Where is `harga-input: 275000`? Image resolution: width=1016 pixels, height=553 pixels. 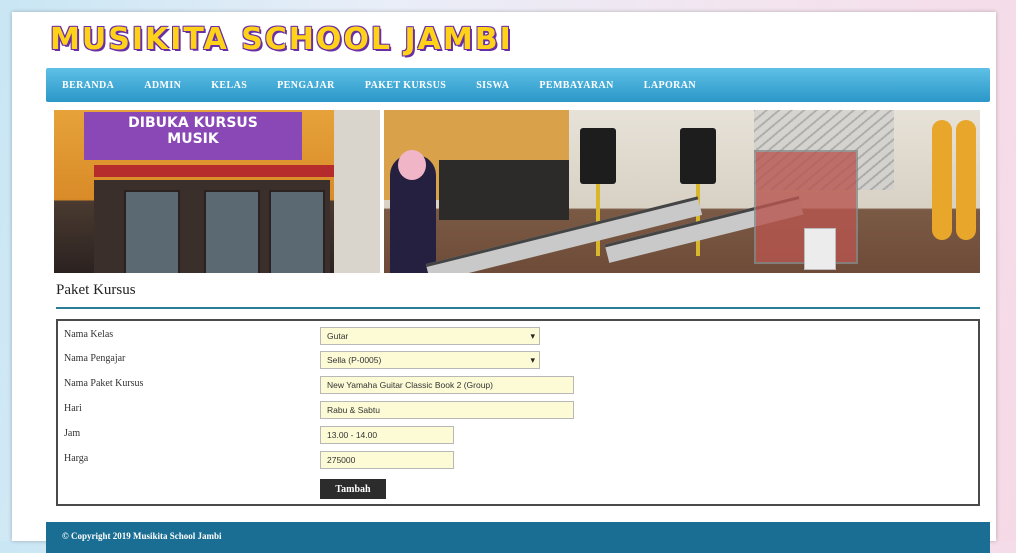
harga-input: 275000 is located at coordinates (387, 460).